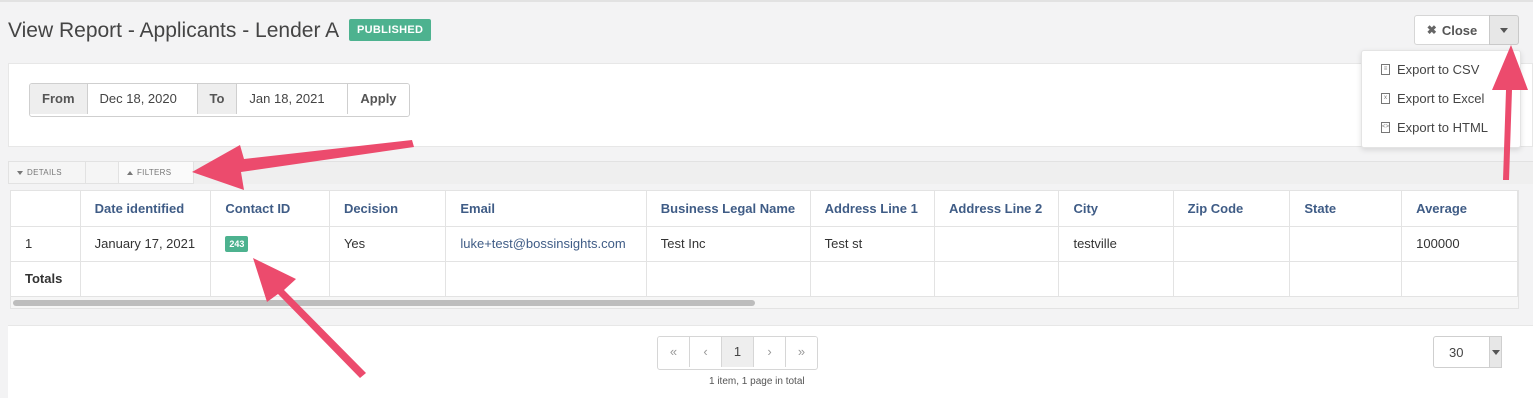 This screenshot has width=1533, height=398. What do you see at coordinates (764, 279) in the screenshot?
I see `totals-row: Totals` at bounding box center [764, 279].